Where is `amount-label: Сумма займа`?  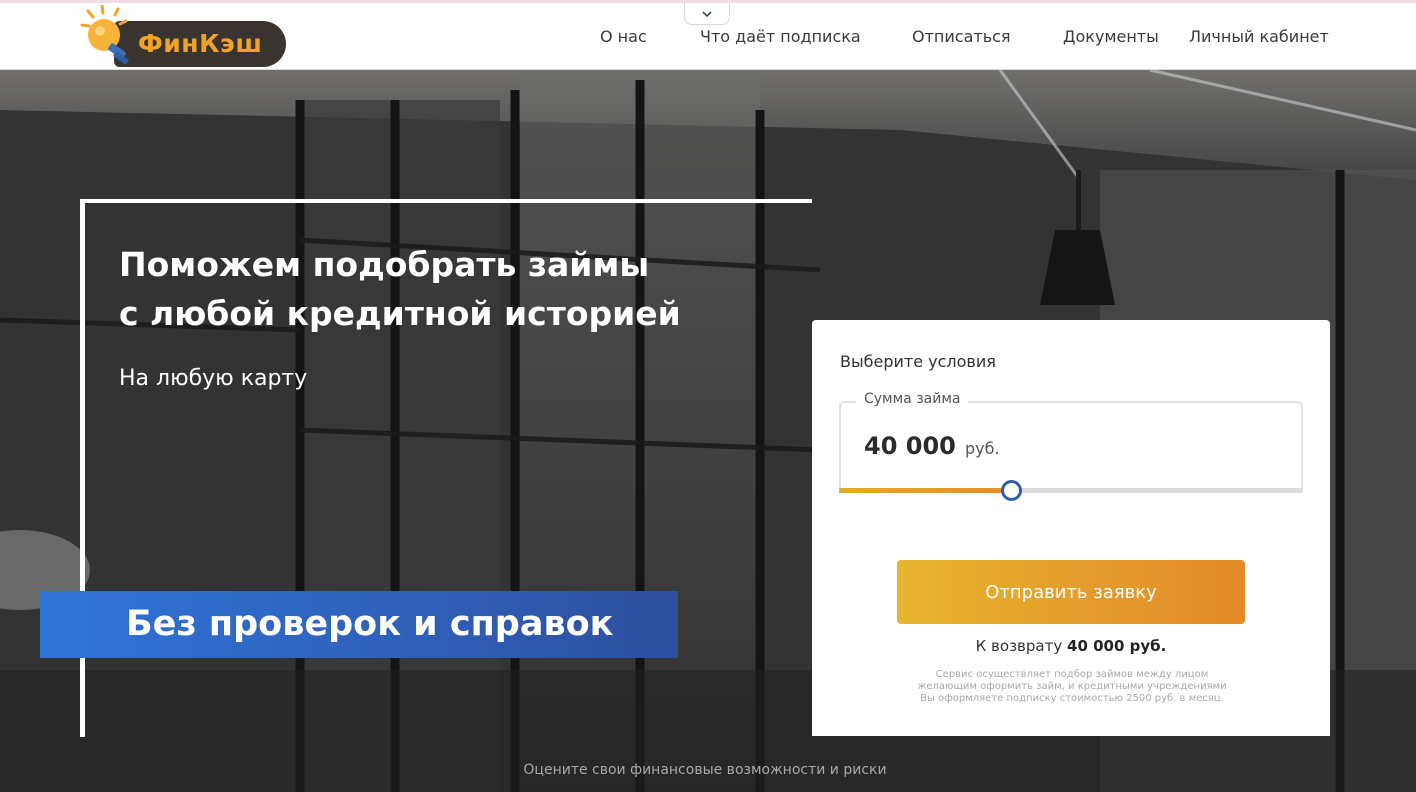 amount-label: Сумма займа is located at coordinates (912, 399).